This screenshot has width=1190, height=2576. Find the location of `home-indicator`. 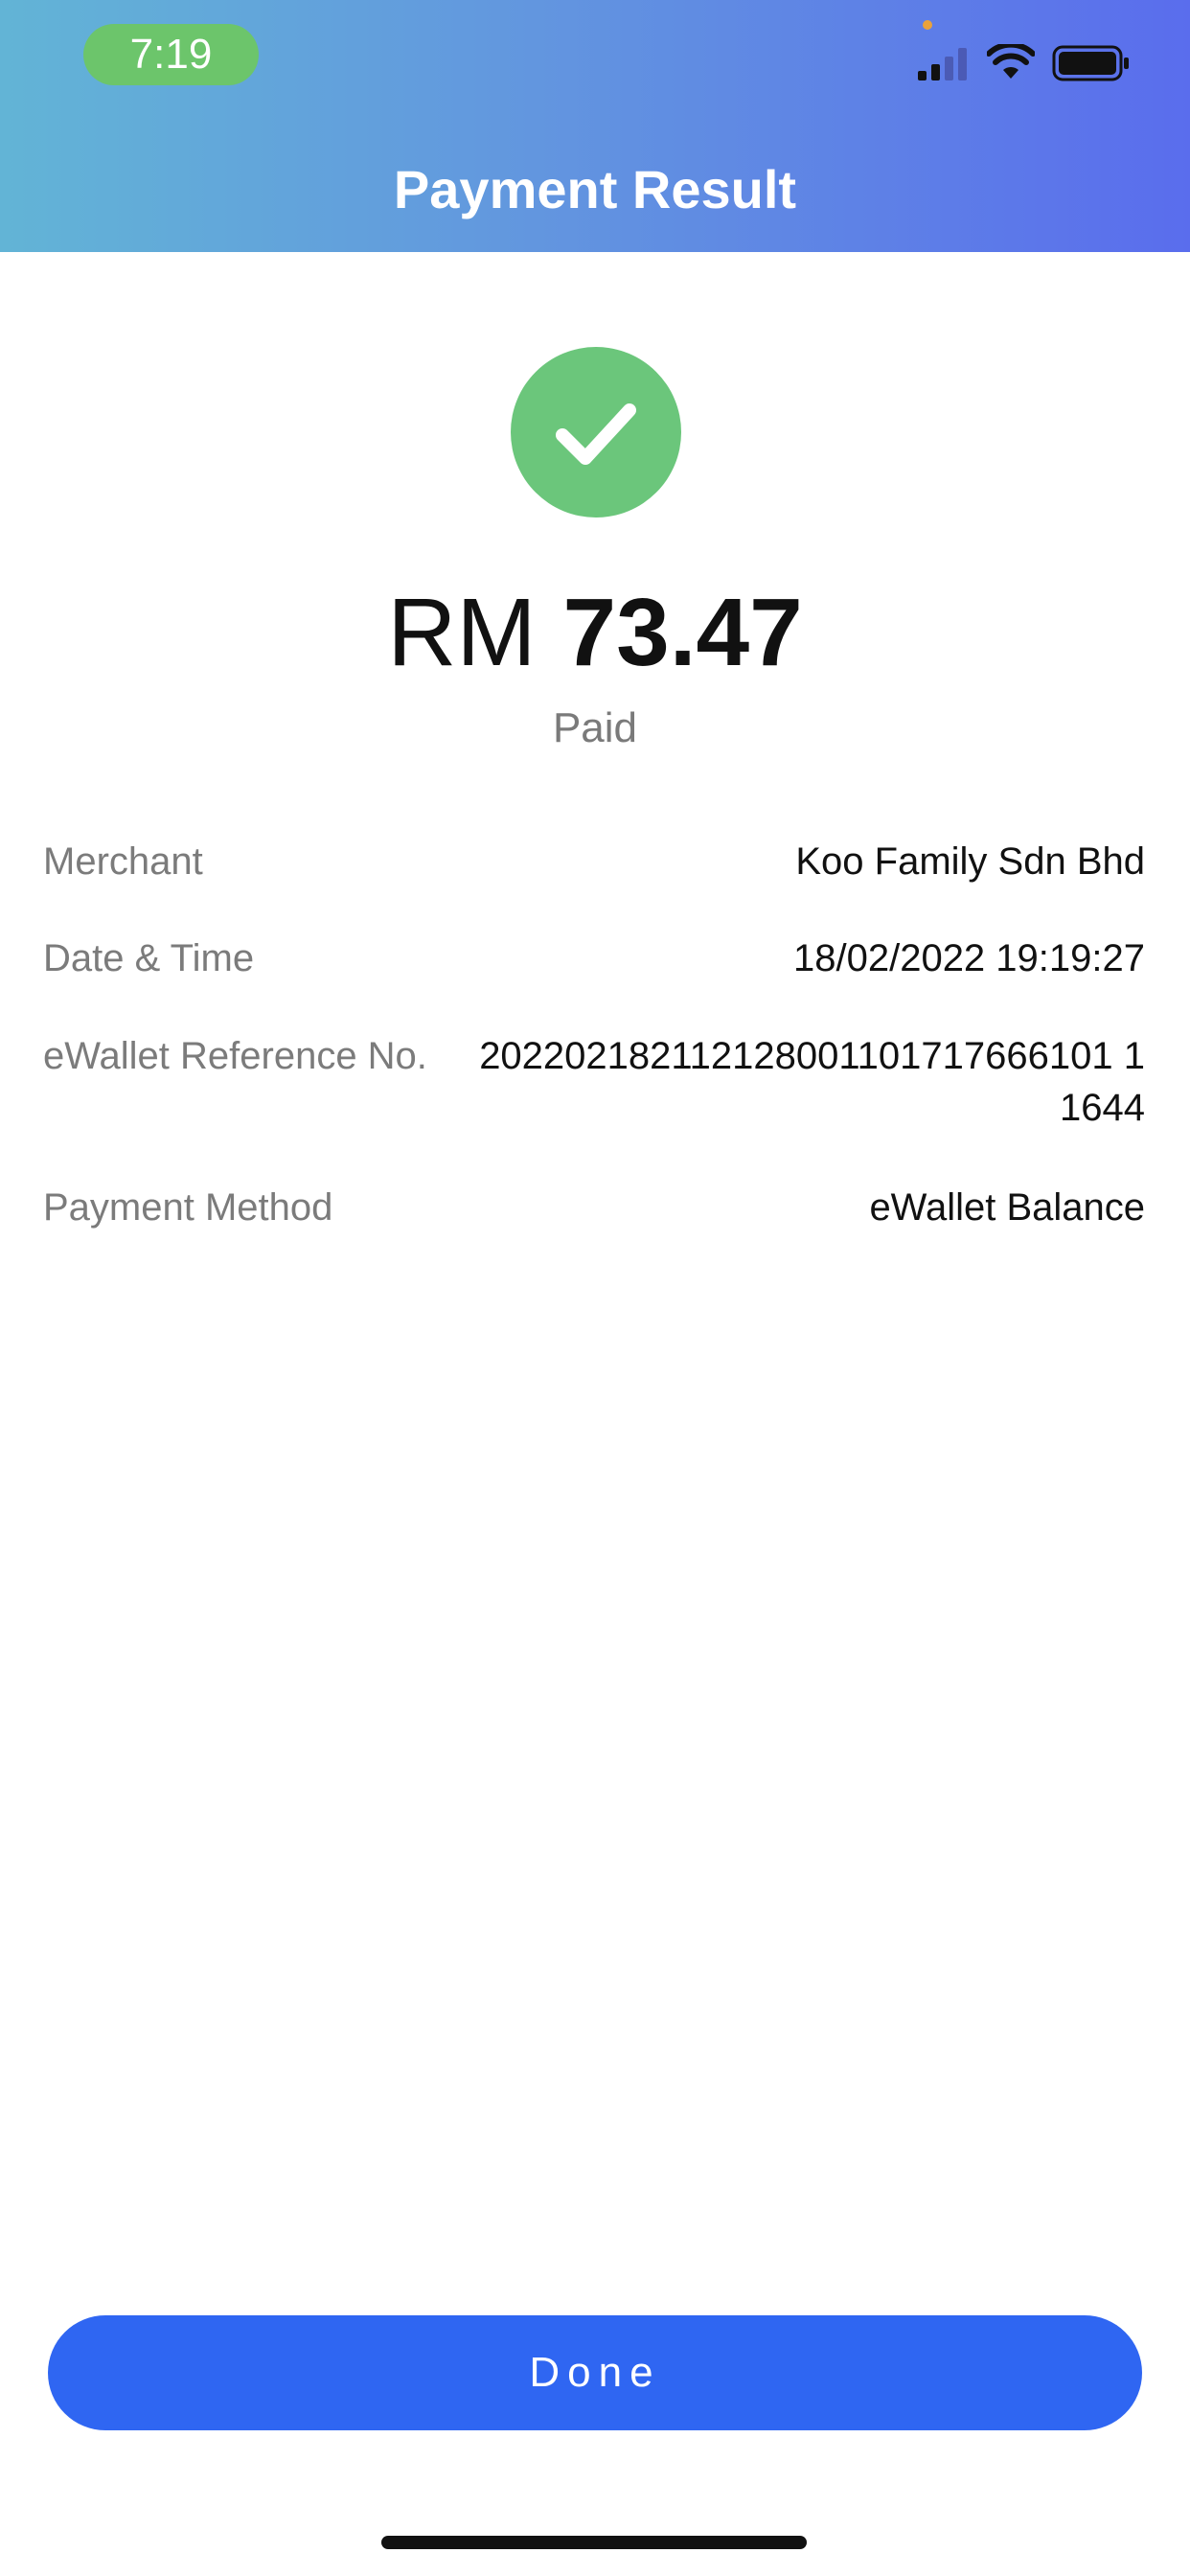

home-indicator is located at coordinates (594, 2542).